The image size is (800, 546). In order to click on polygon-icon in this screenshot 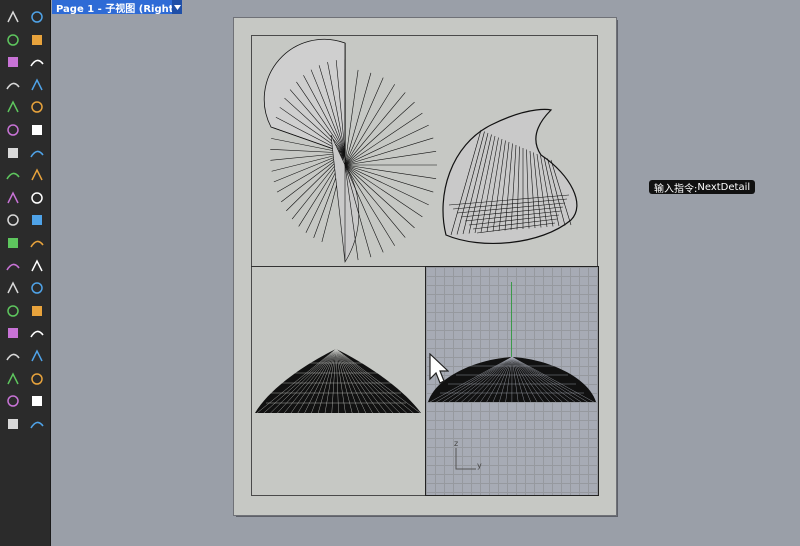, I will do `click(13, 85)`.